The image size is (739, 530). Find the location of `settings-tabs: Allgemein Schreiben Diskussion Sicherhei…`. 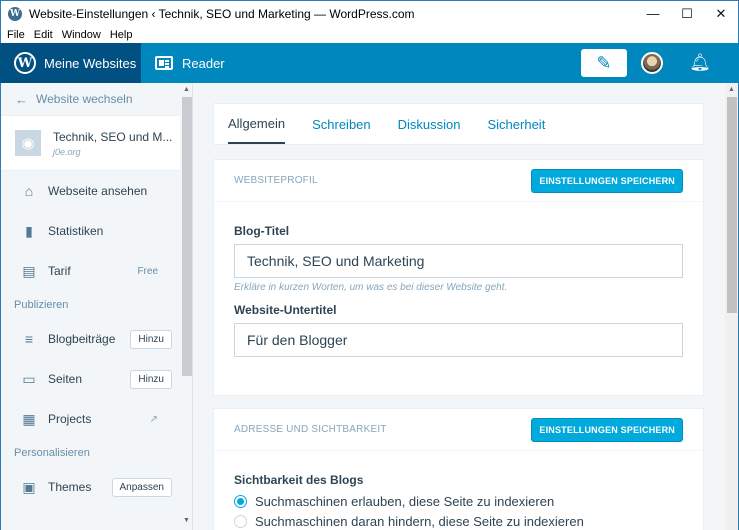

settings-tabs: Allgemein Schreiben Diskussion Sicherhei… is located at coordinates (458, 124).